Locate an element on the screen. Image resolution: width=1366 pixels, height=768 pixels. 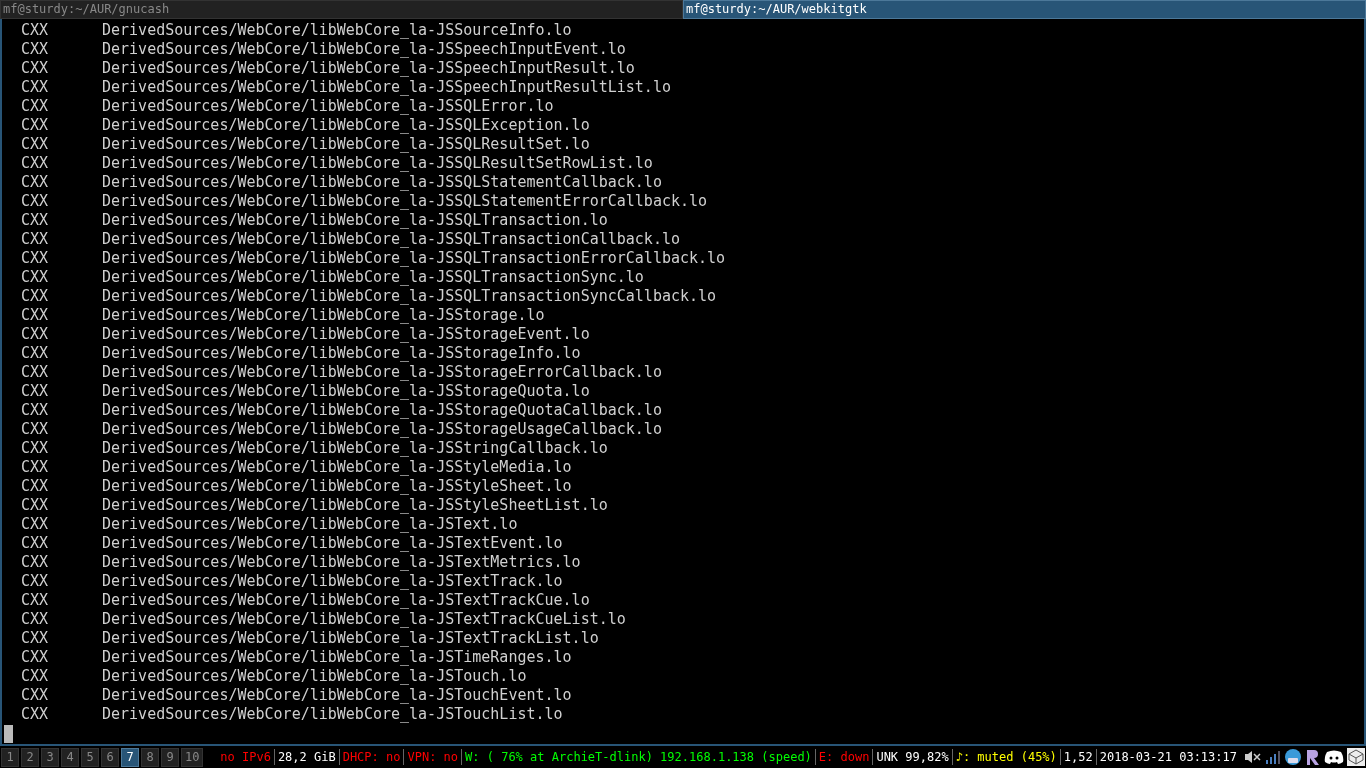
output-path: DerivedSources/WebCore/libWebCore_la-JSTimeRanges.lo is located at coordinates (337, 657).